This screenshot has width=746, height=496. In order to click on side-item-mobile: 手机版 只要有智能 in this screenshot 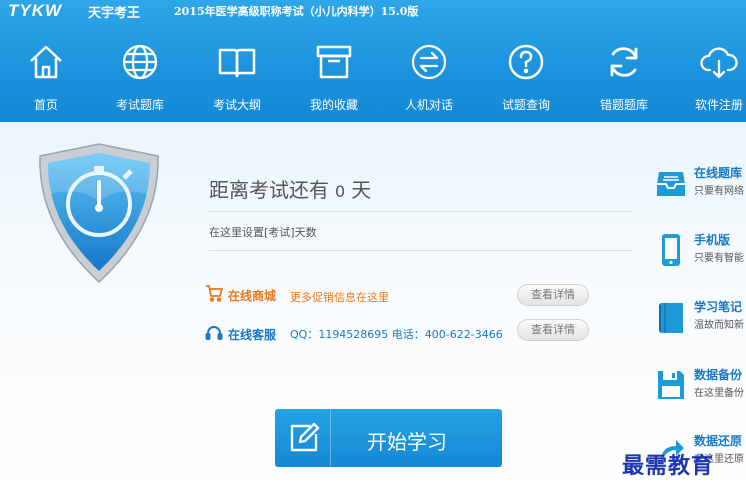, I will do `click(699, 251)`.